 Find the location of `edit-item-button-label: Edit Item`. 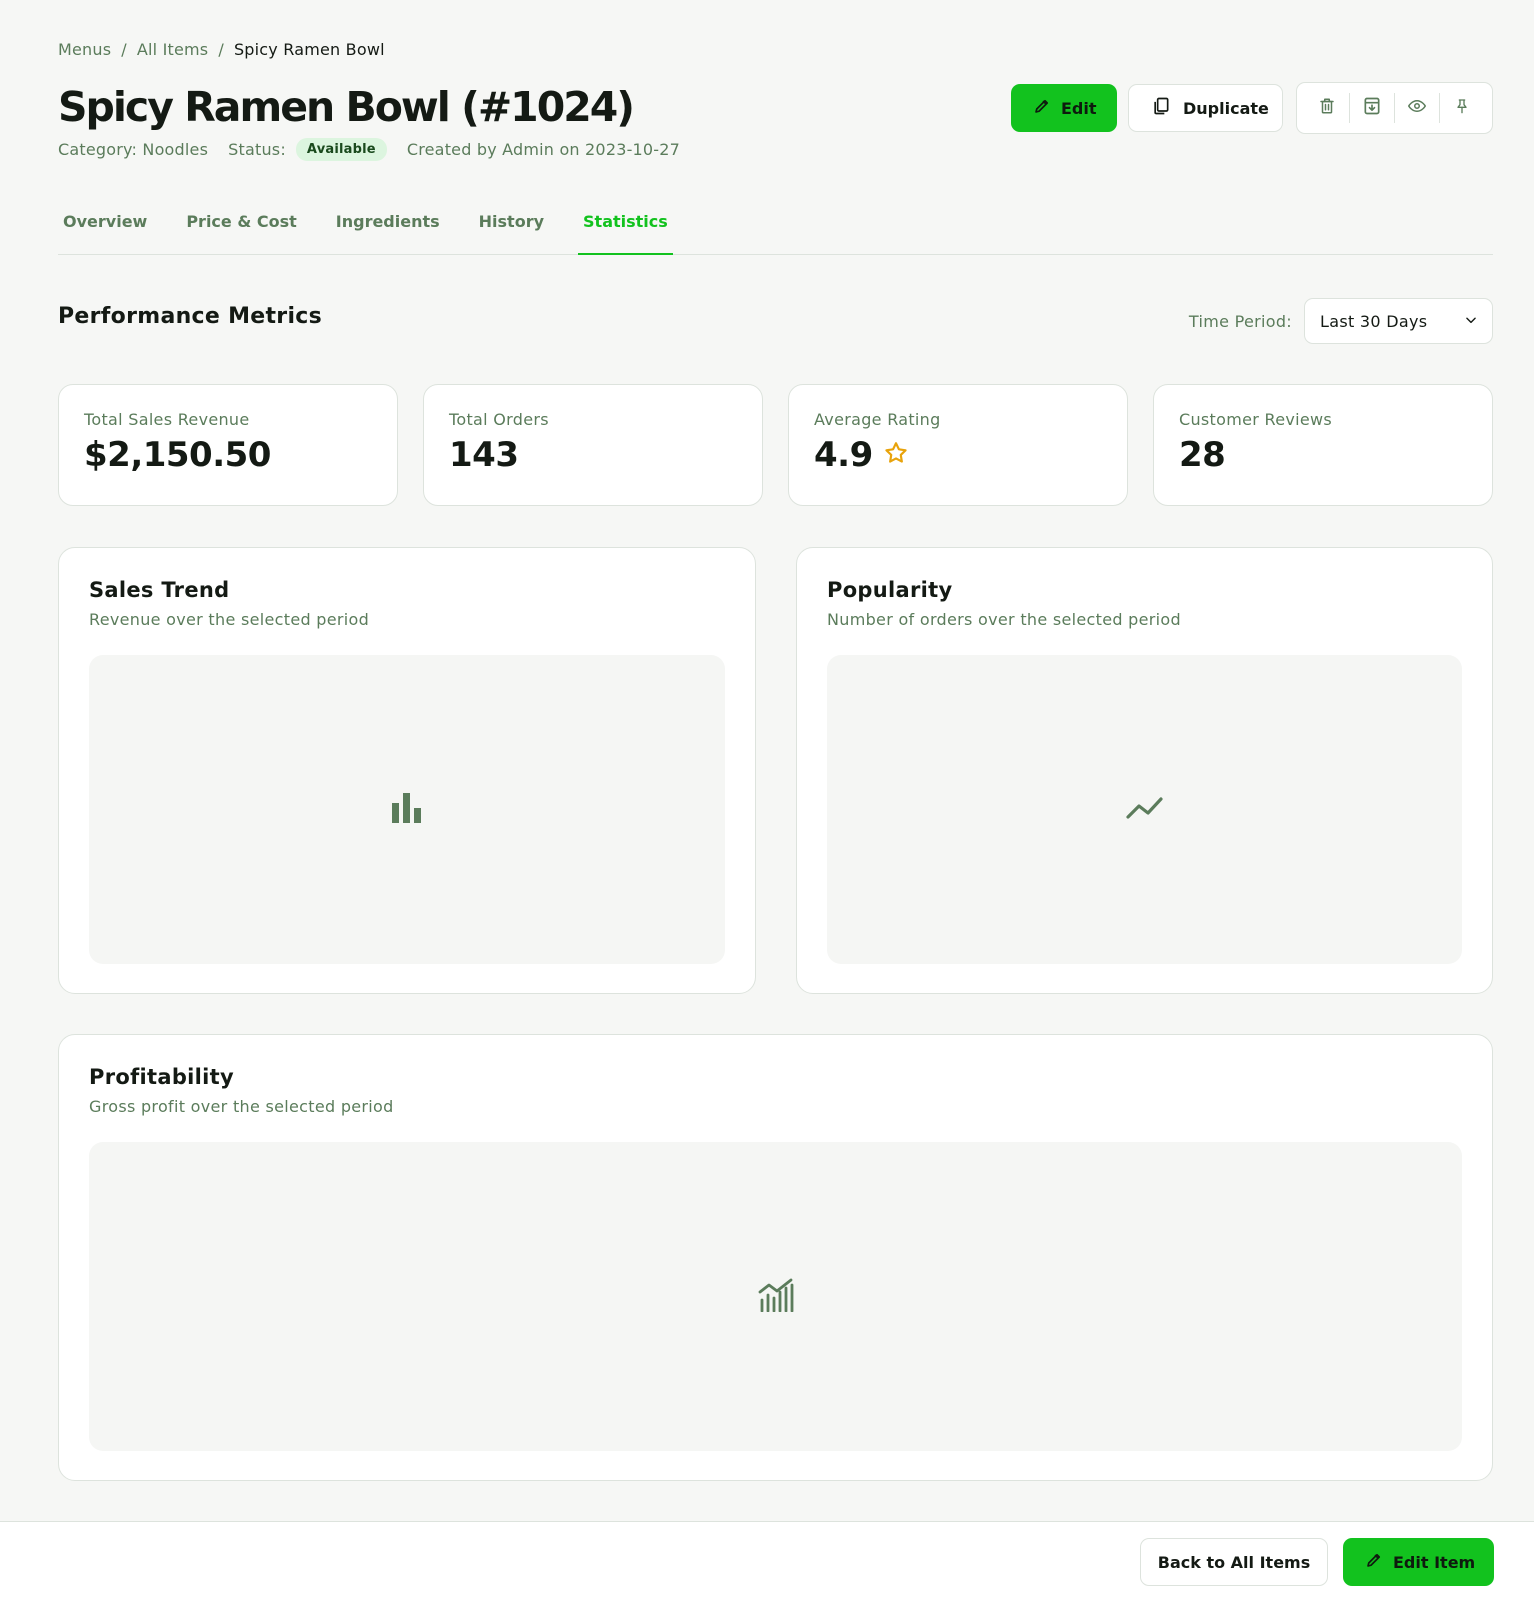

edit-item-button-label: Edit Item is located at coordinates (1434, 1562).